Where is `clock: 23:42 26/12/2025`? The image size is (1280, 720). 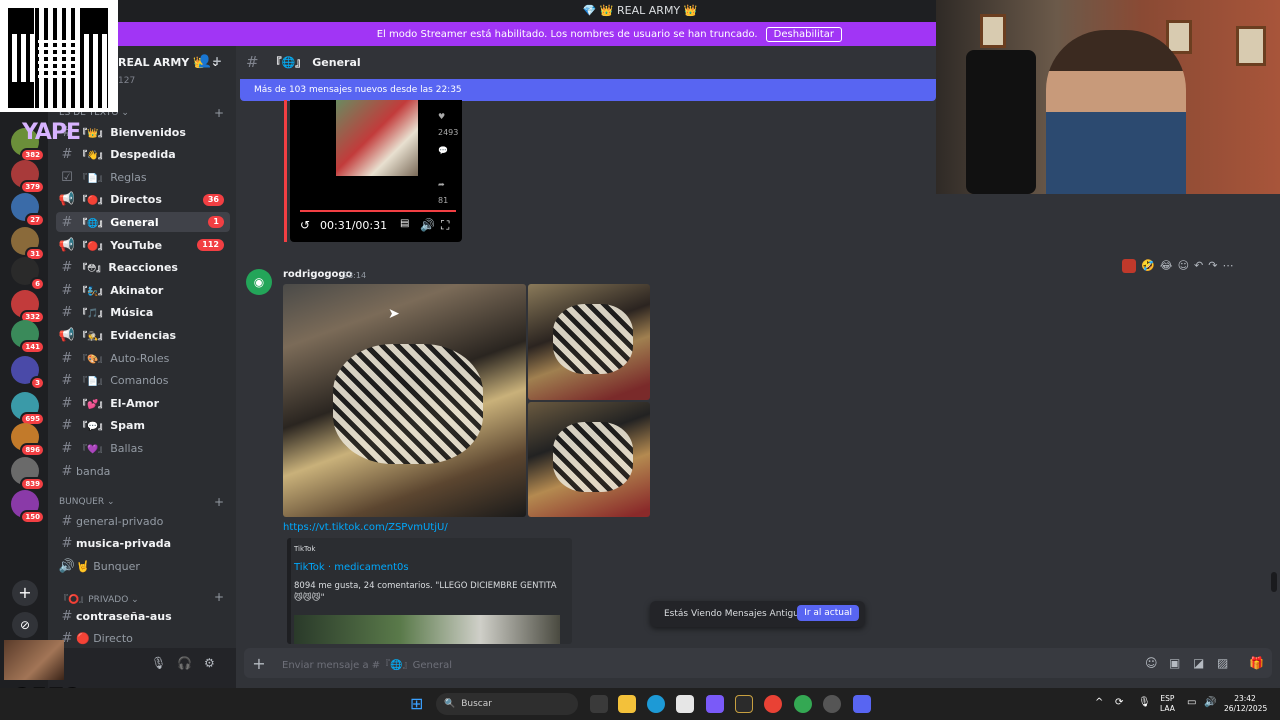
clock: 23:42 26/12/2025 is located at coordinates (1245, 704).